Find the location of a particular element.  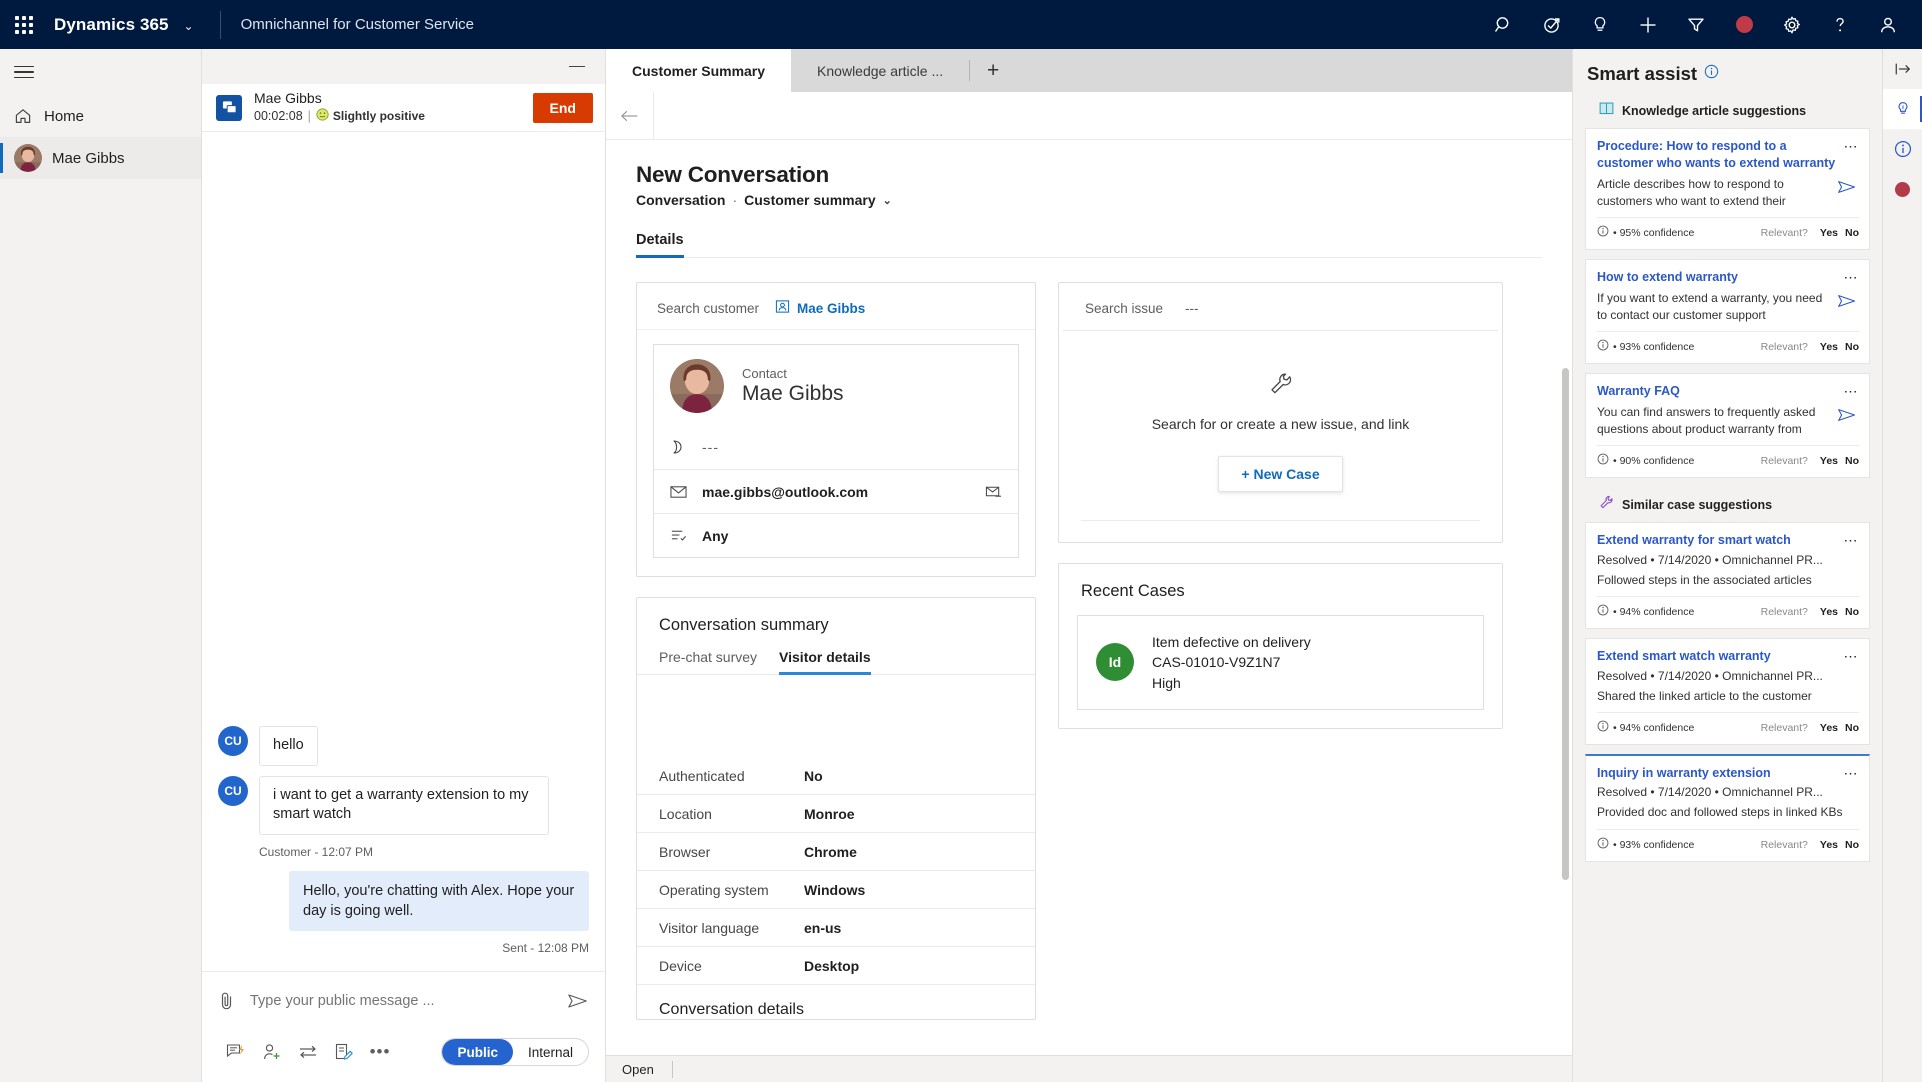

card-title: Extend warranty for smart watch is located at coordinates (1720, 540).